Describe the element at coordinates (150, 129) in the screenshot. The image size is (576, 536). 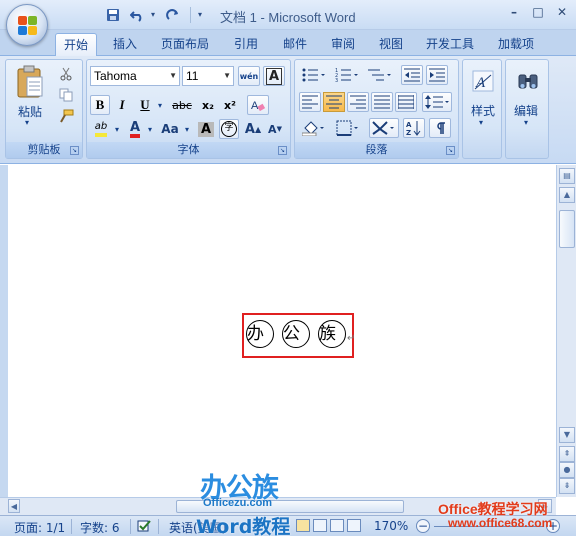
I see `font-color-dropdown-icon: ▾` at that location.